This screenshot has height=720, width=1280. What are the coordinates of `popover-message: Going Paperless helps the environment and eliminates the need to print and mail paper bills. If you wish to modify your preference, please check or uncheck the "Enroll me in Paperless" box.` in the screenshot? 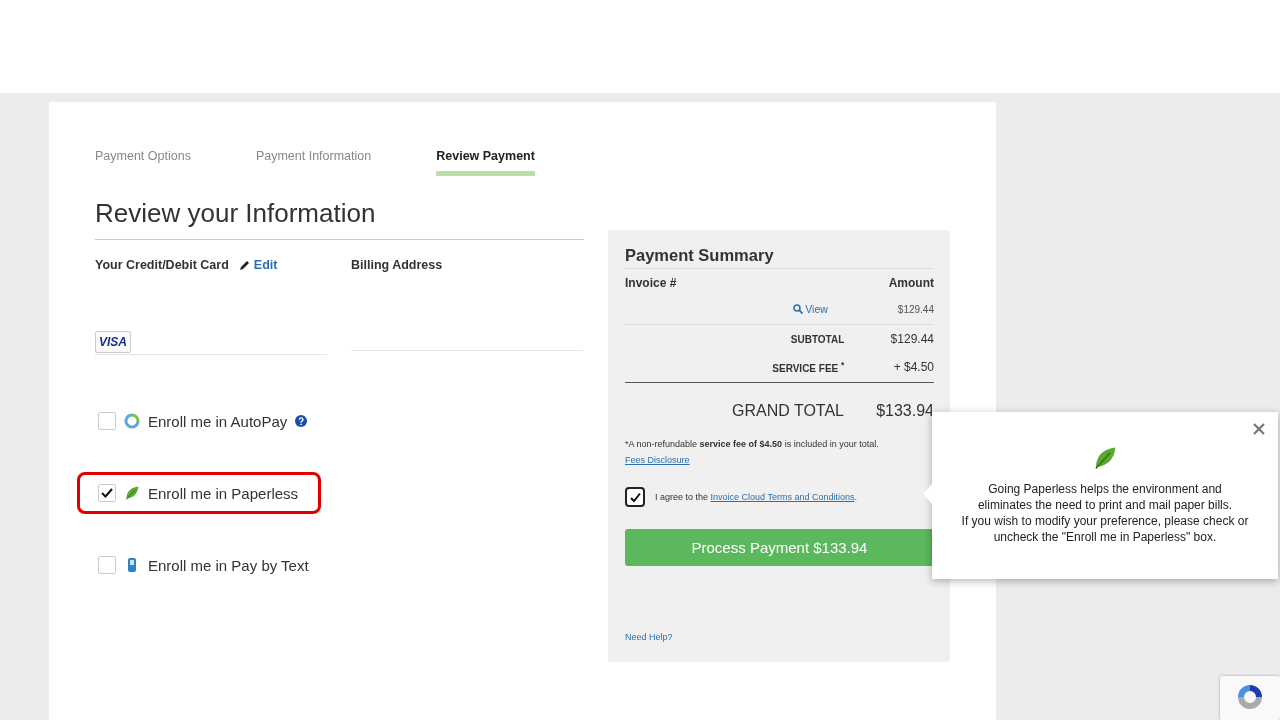 It's located at (1105, 513).